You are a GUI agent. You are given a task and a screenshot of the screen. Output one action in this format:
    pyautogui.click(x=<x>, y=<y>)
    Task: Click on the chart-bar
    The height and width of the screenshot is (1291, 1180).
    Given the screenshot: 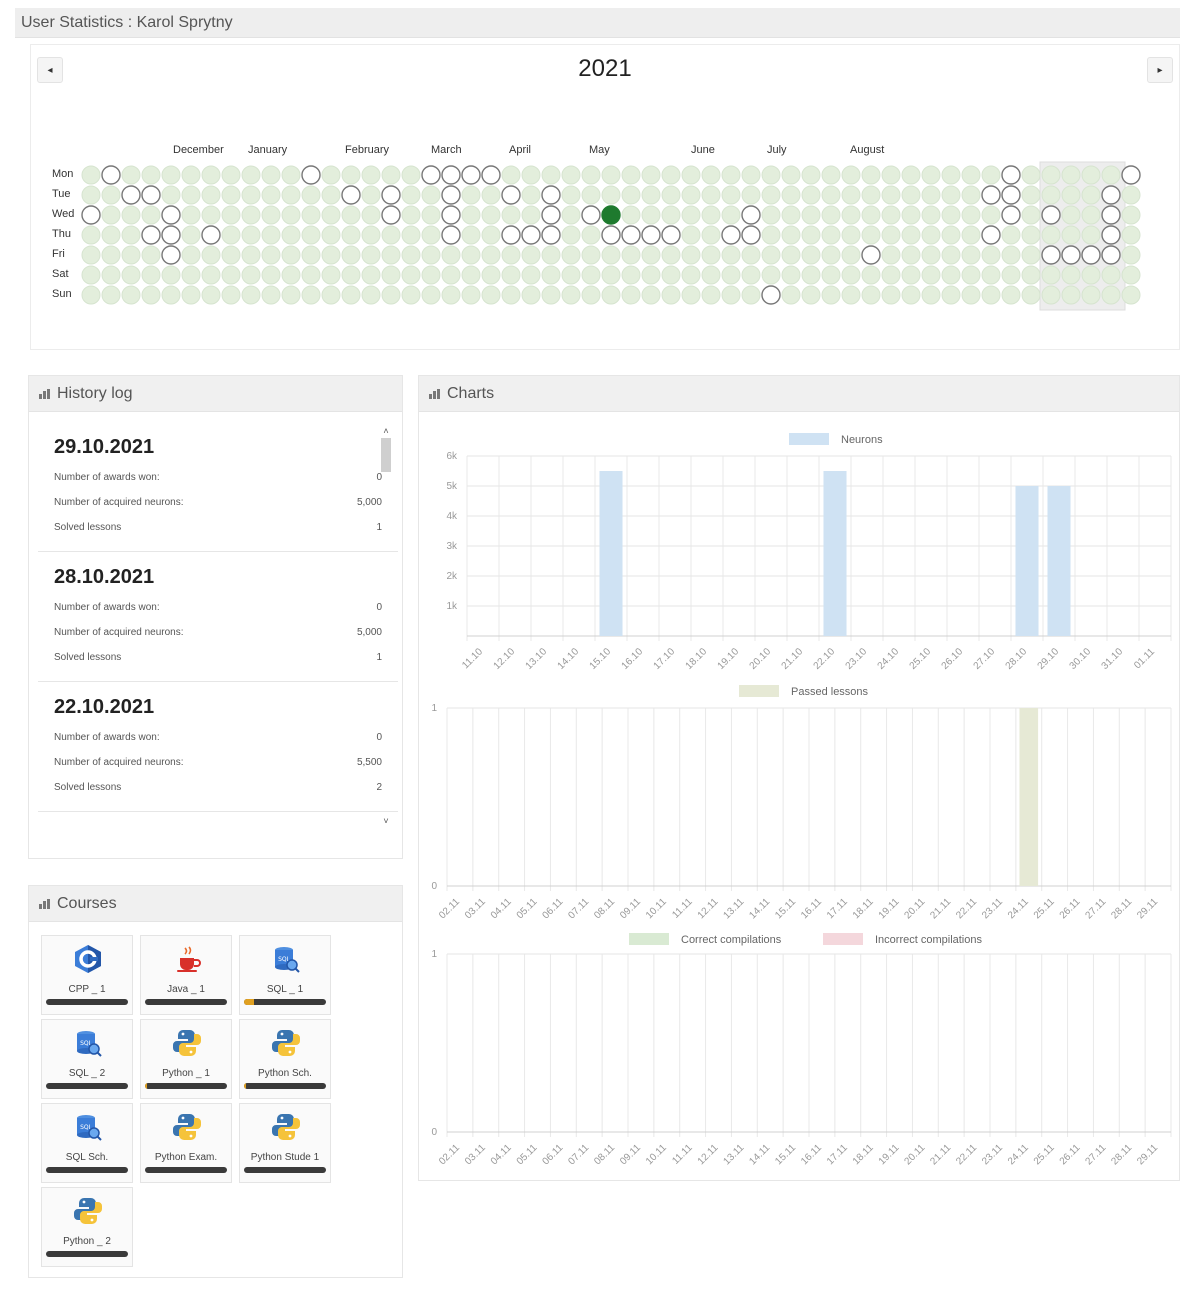 What is the action you would take?
    pyautogui.click(x=1029, y=797)
    